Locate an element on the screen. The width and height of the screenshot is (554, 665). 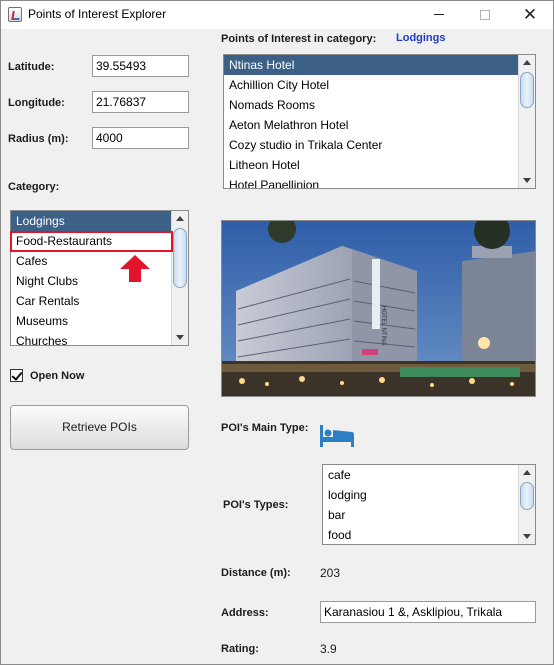
poi-scrollbar is located at coordinates (526, 121).